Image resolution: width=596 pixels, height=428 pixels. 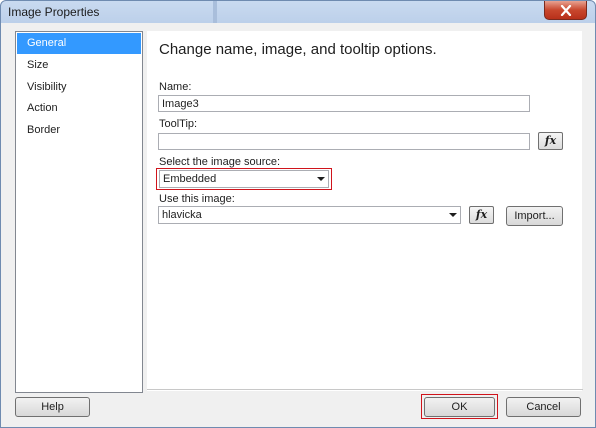 I want to click on help-button: Help, so click(x=52, y=407).